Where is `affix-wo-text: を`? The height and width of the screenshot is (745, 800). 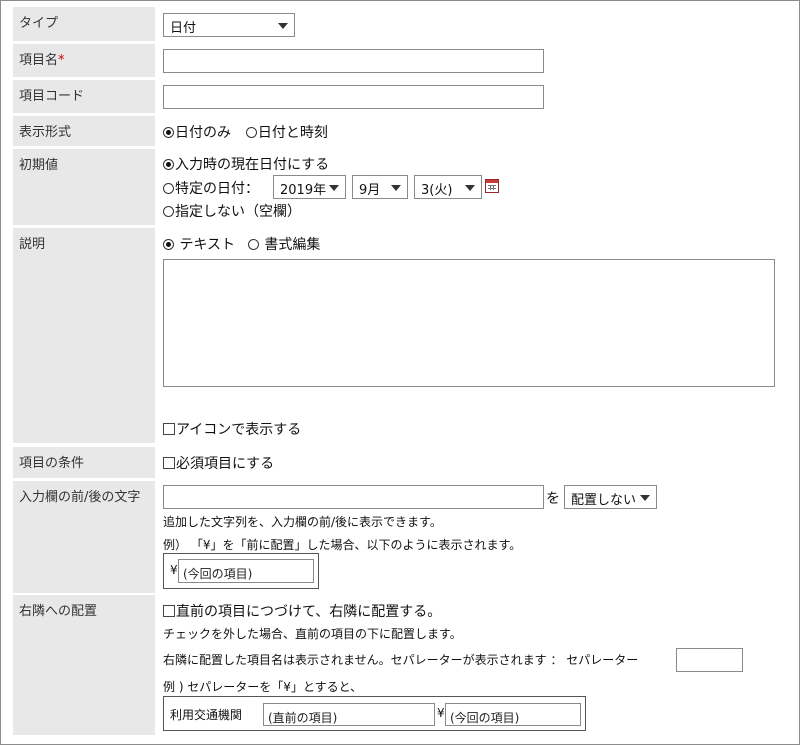
affix-wo-text: を is located at coordinates (553, 499).